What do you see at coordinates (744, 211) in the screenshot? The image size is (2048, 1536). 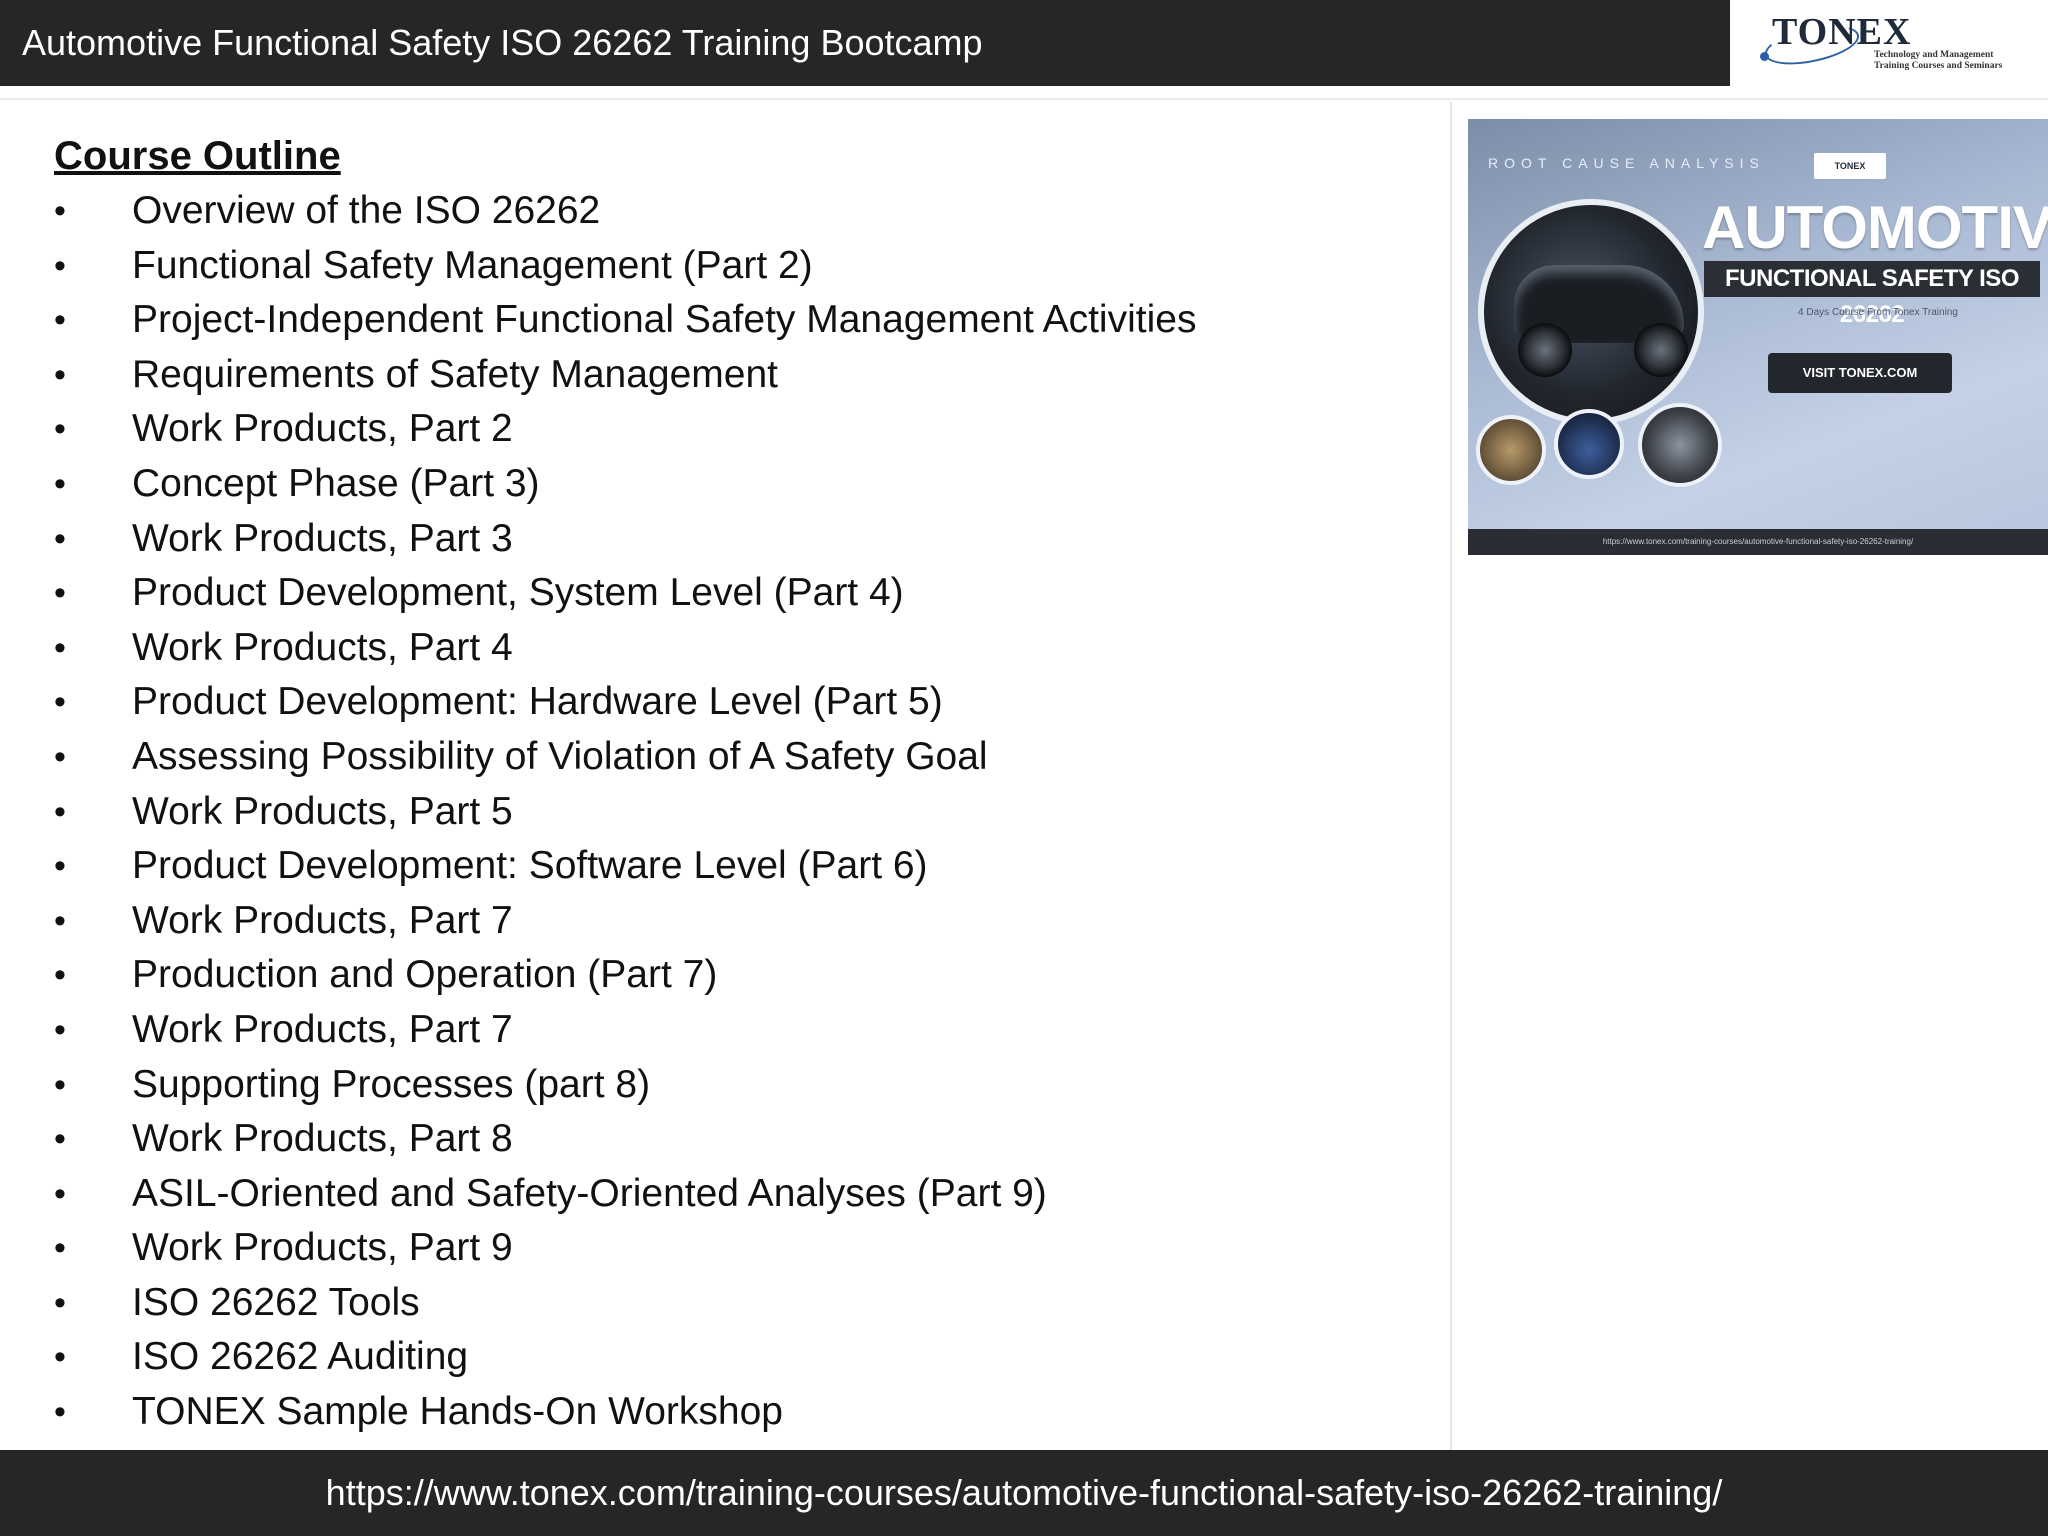 I see `outline-item: • Overview of the ISO 26262` at bounding box center [744, 211].